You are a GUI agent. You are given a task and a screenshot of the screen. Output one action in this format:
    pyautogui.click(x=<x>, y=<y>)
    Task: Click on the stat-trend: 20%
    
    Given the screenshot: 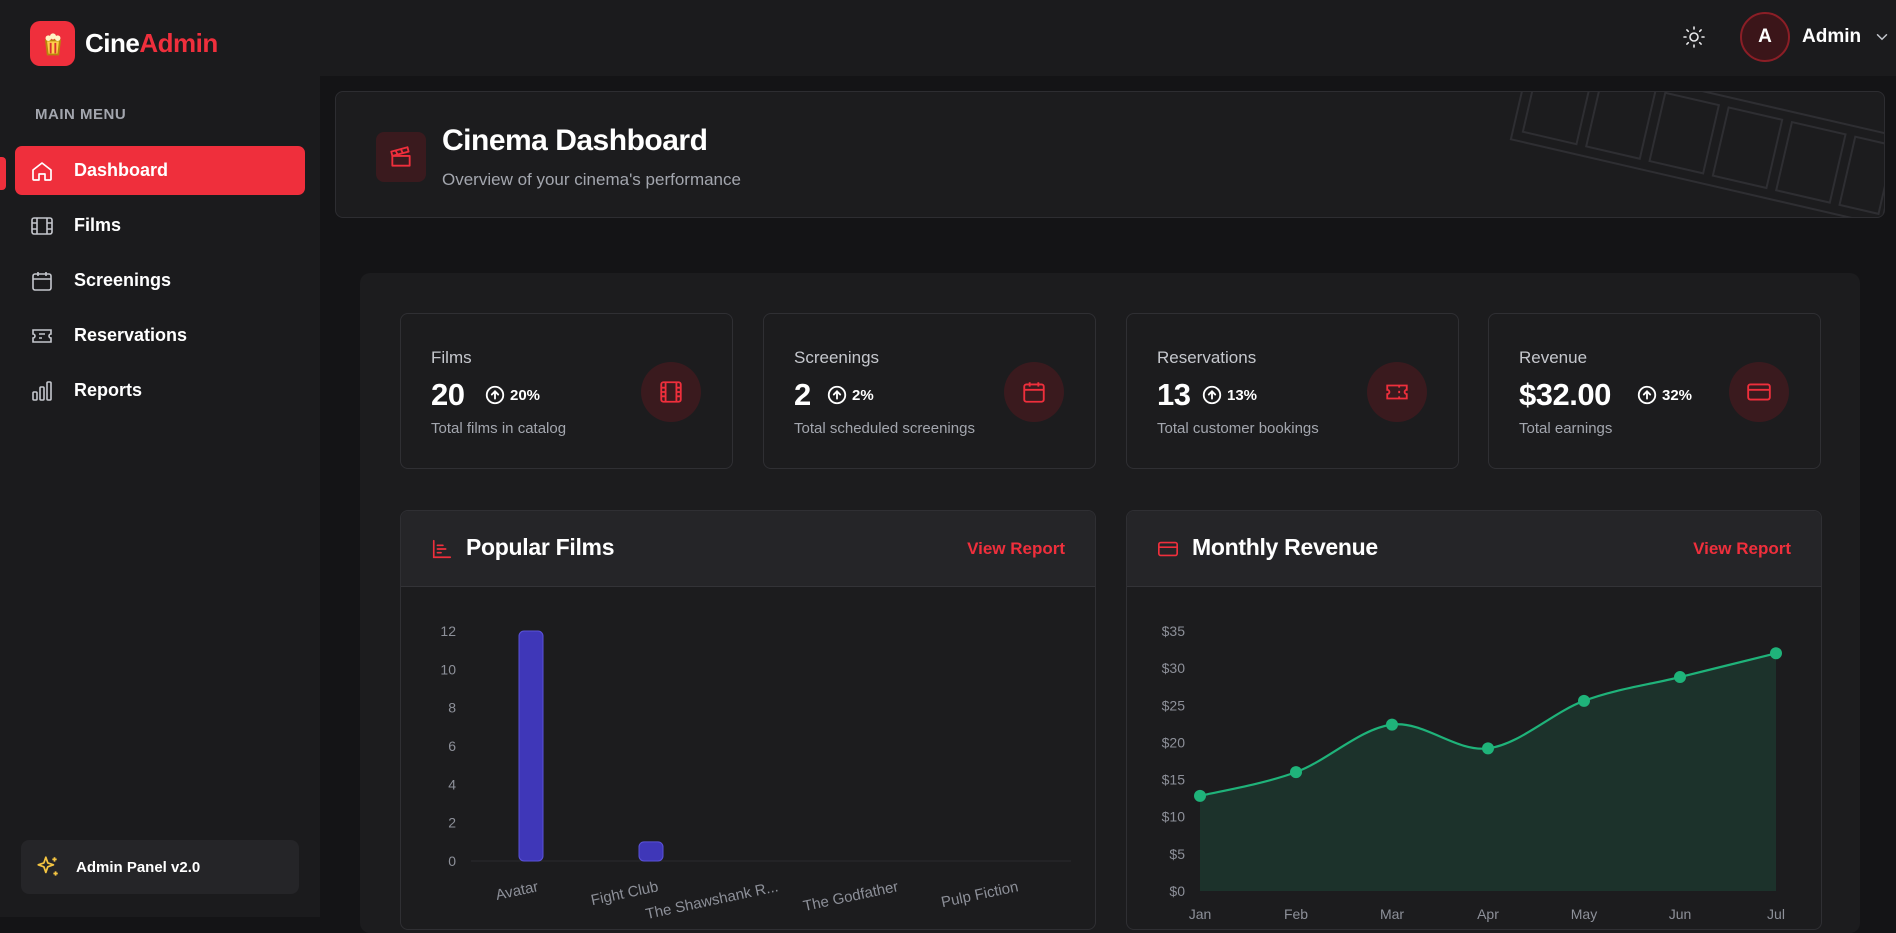 What is the action you would take?
    pyautogui.click(x=512, y=395)
    